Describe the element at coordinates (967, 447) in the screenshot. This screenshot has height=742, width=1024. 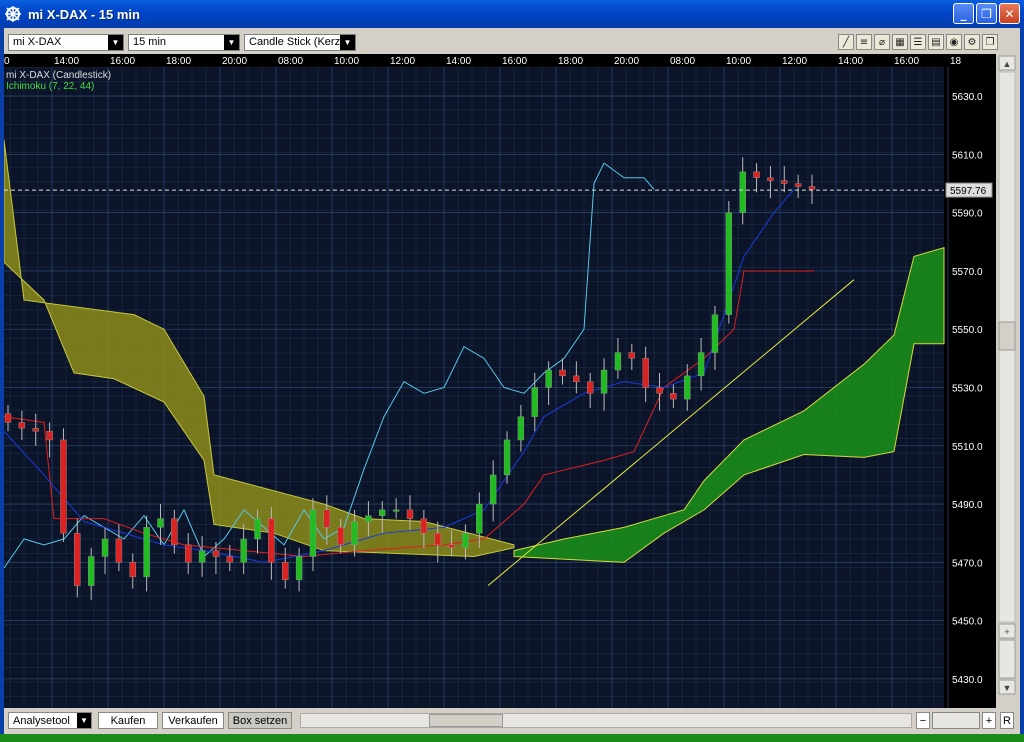
I see `price-tick-label: 5510.0` at that location.